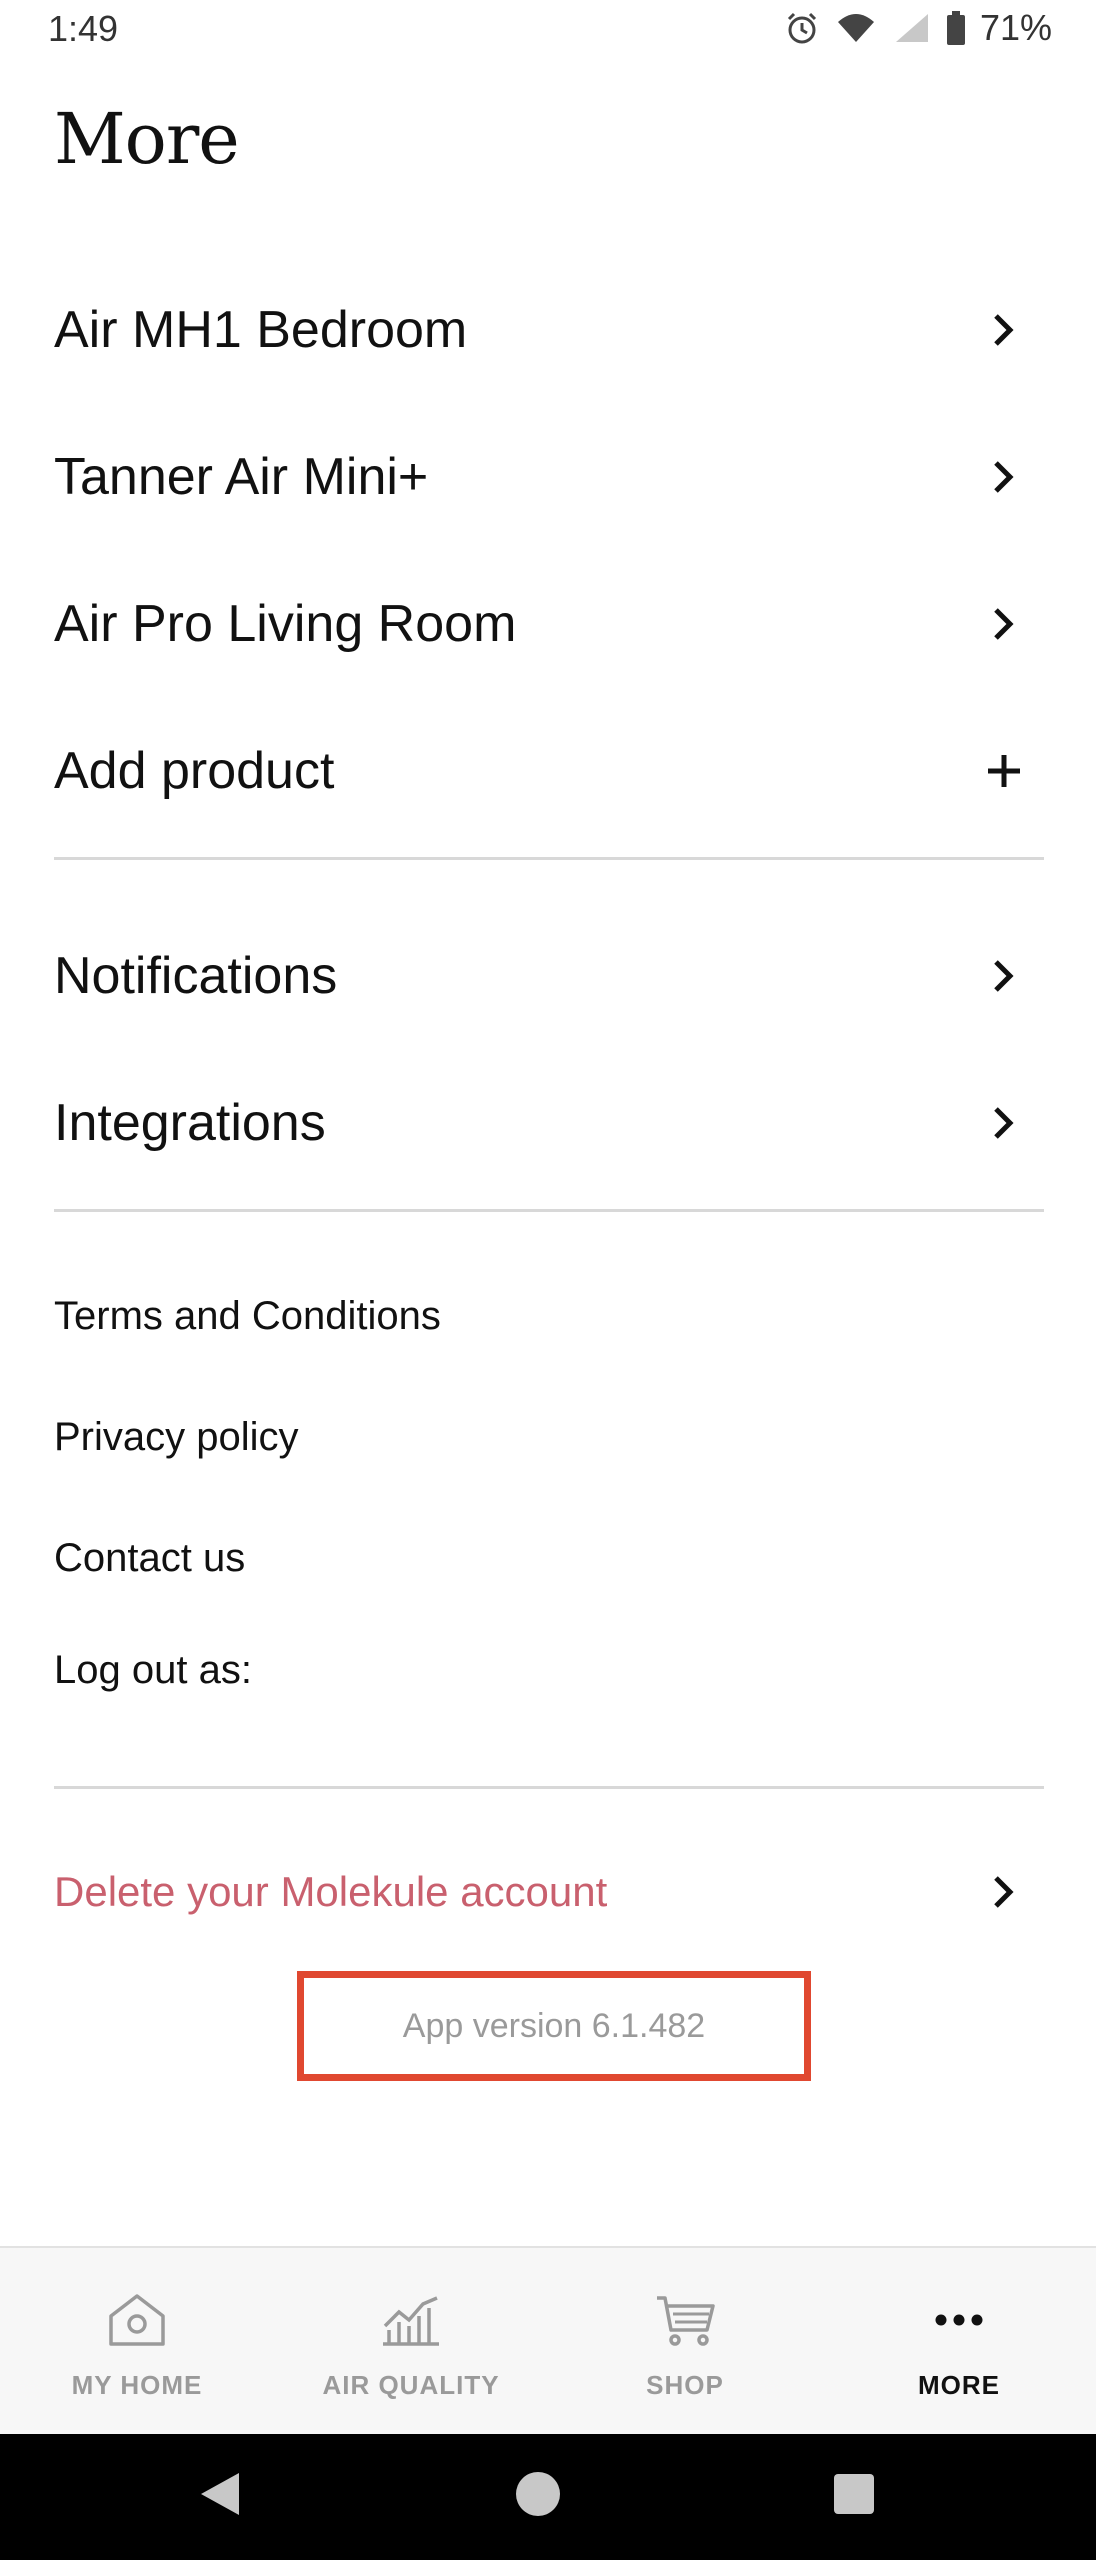 Image resolution: width=1096 pixels, height=2560 pixels. What do you see at coordinates (685, 2320) in the screenshot?
I see `cart-icon` at bounding box center [685, 2320].